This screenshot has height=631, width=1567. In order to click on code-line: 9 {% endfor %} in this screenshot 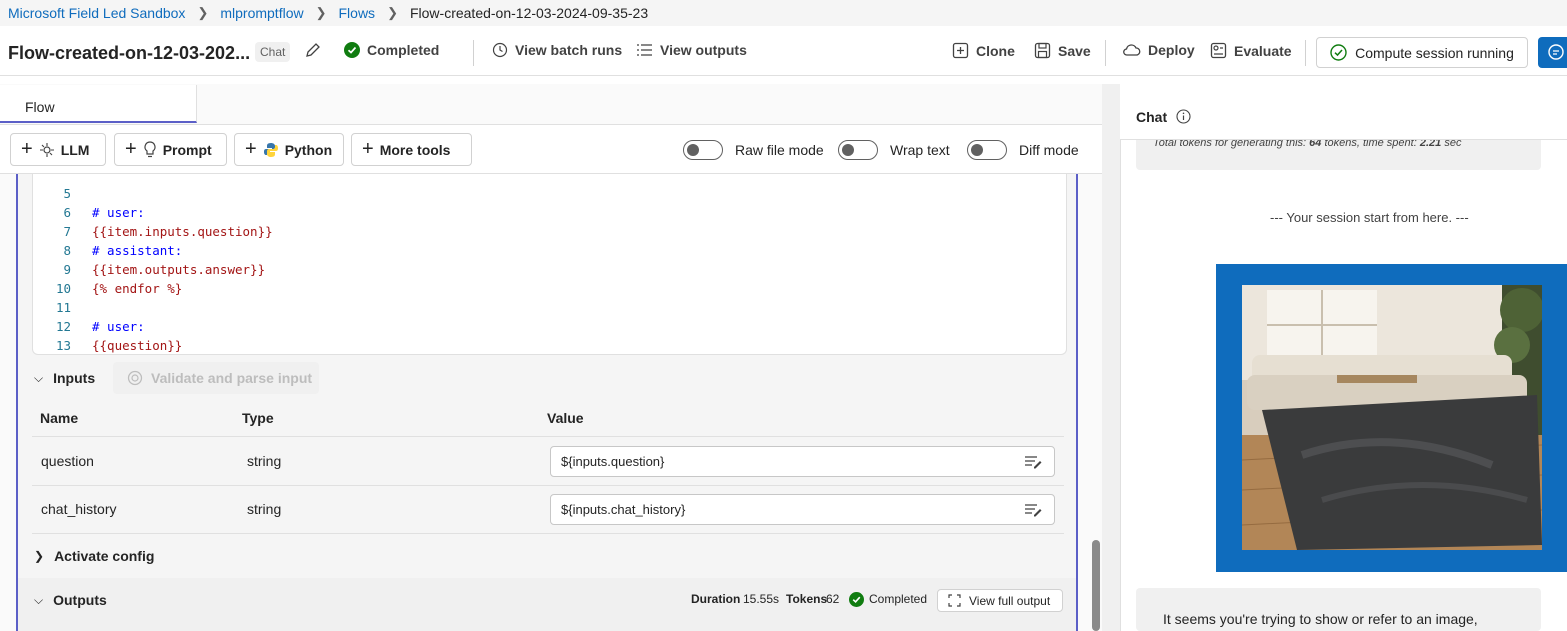, I will do `click(107, 268)`.